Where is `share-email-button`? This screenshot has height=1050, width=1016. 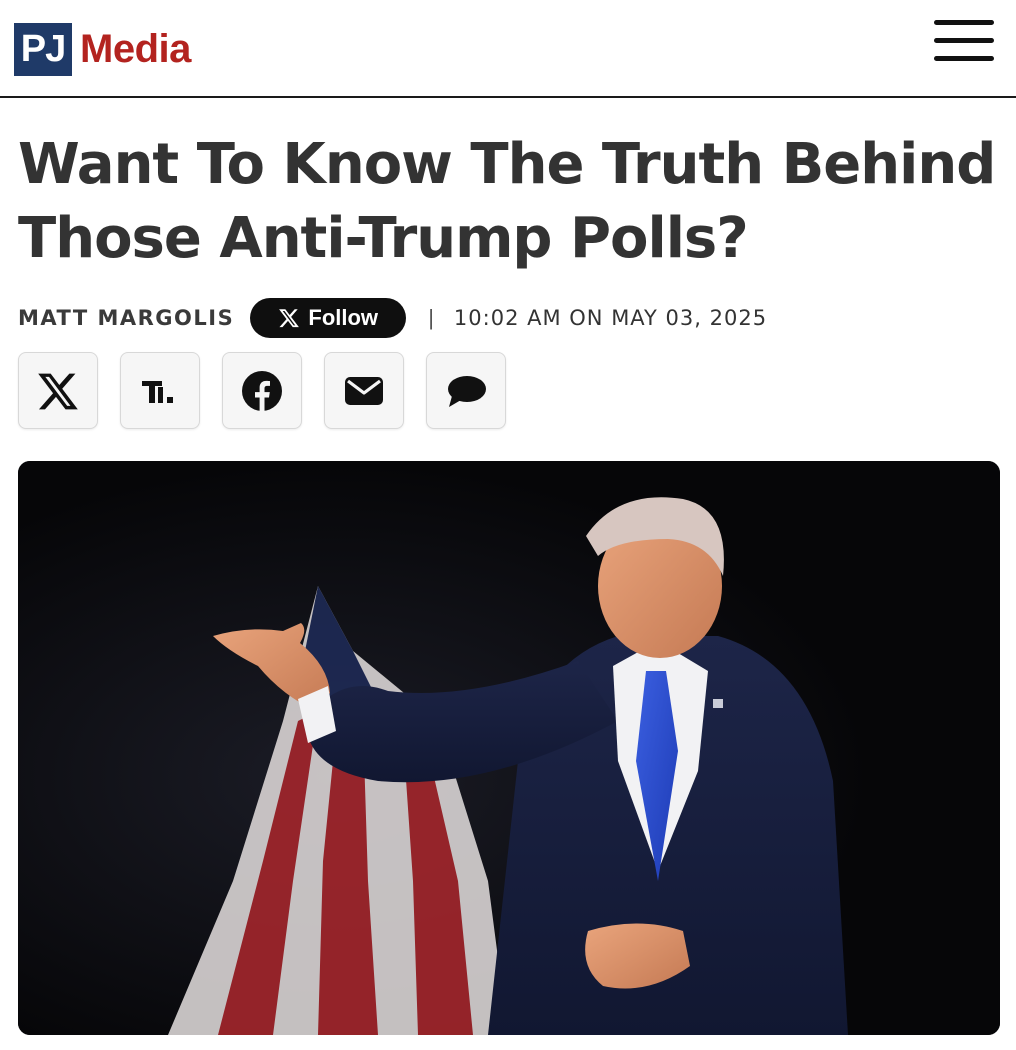 share-email-button is located at coordinates (364, 390).